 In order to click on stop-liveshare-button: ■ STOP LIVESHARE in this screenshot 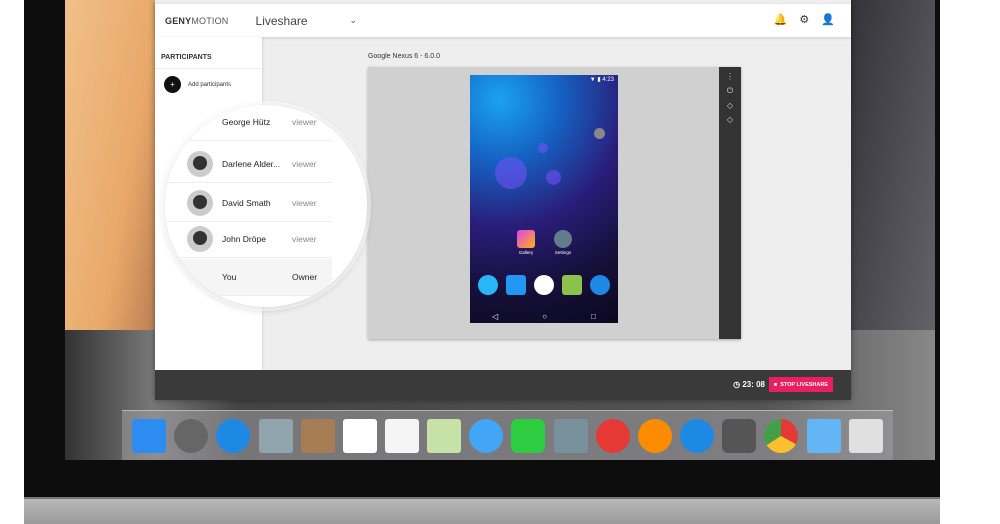, I will do `click(800, 384)`.